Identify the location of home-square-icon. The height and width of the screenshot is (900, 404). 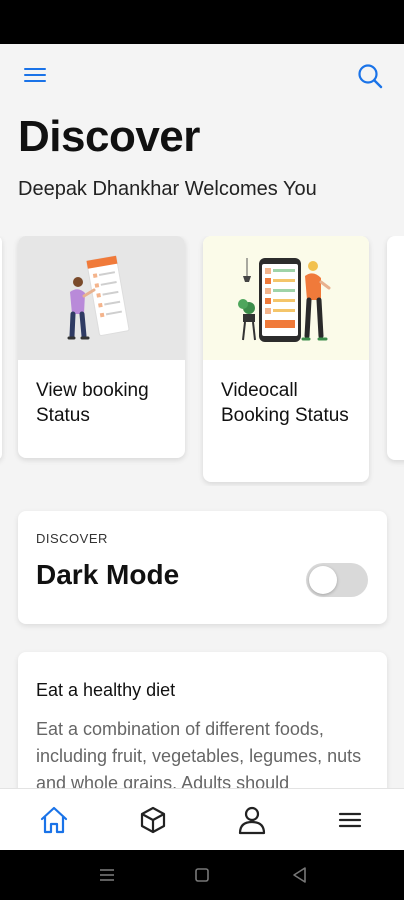
(202, 875).